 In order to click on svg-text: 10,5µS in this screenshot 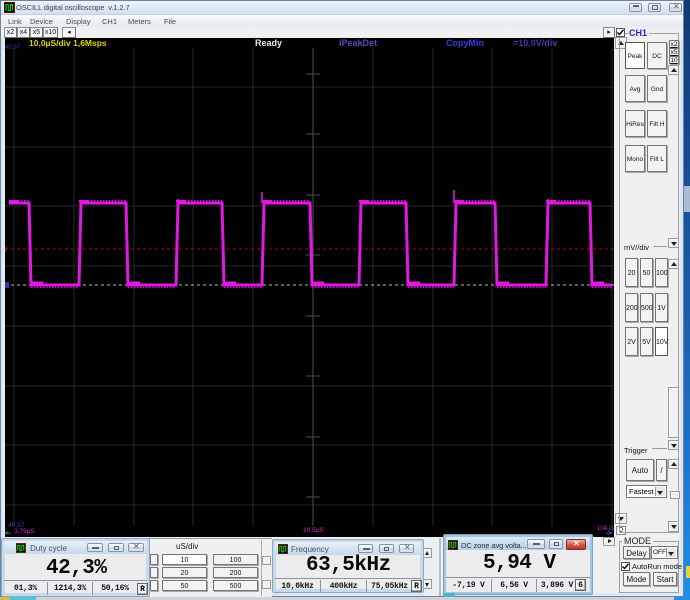, I will do `click(313, 530)`.